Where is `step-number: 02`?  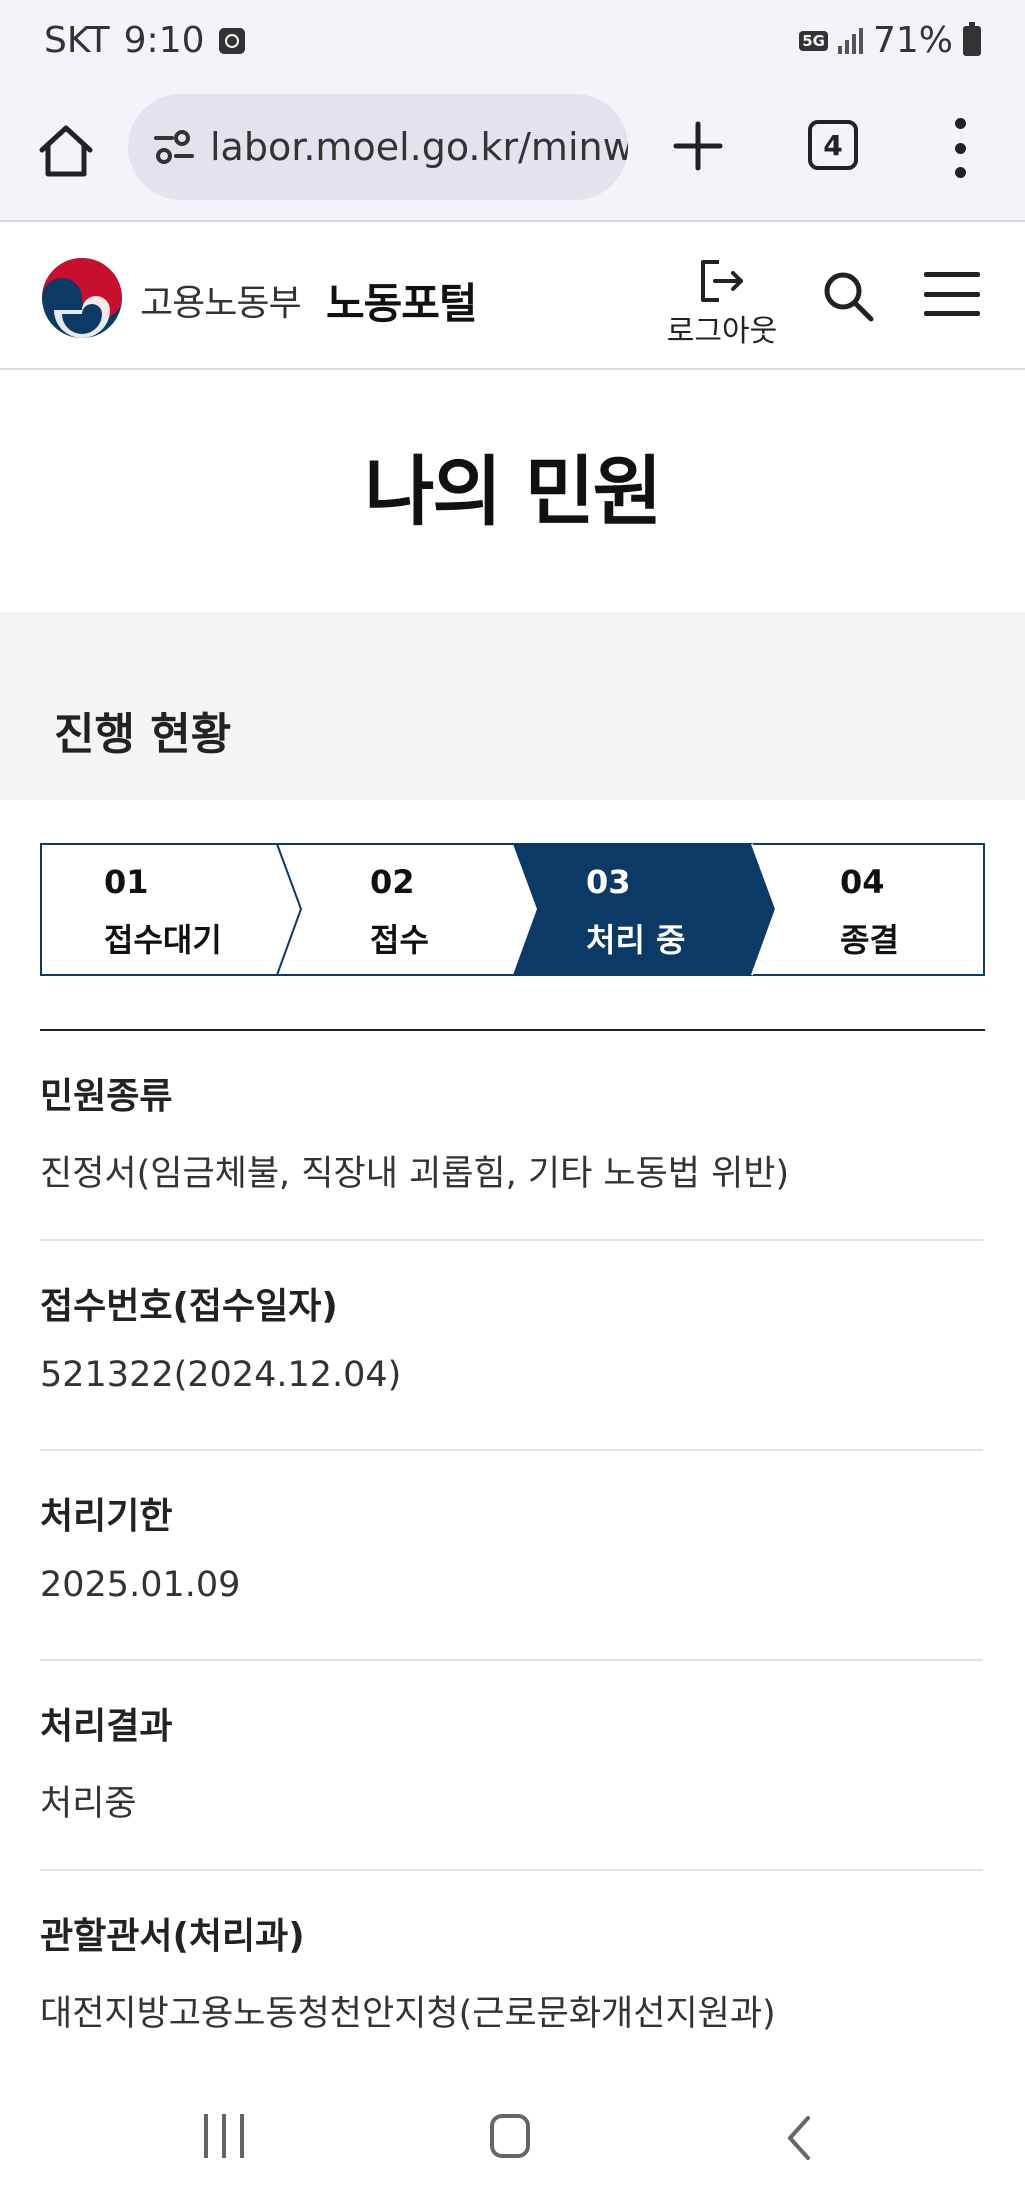
step-number: 02 is located at coordinates (392, 882).